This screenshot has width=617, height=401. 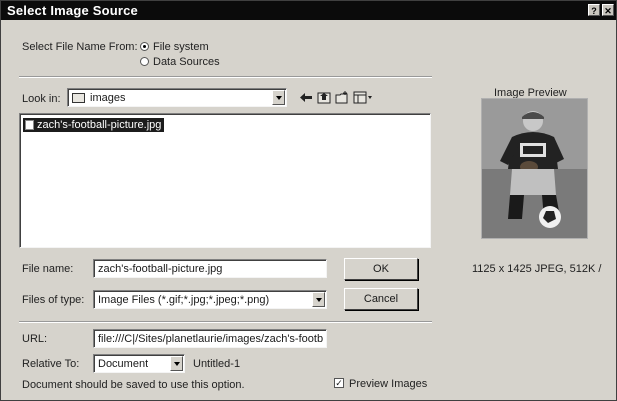 I want to click on football-player-photo, so click(x=534, y=168).